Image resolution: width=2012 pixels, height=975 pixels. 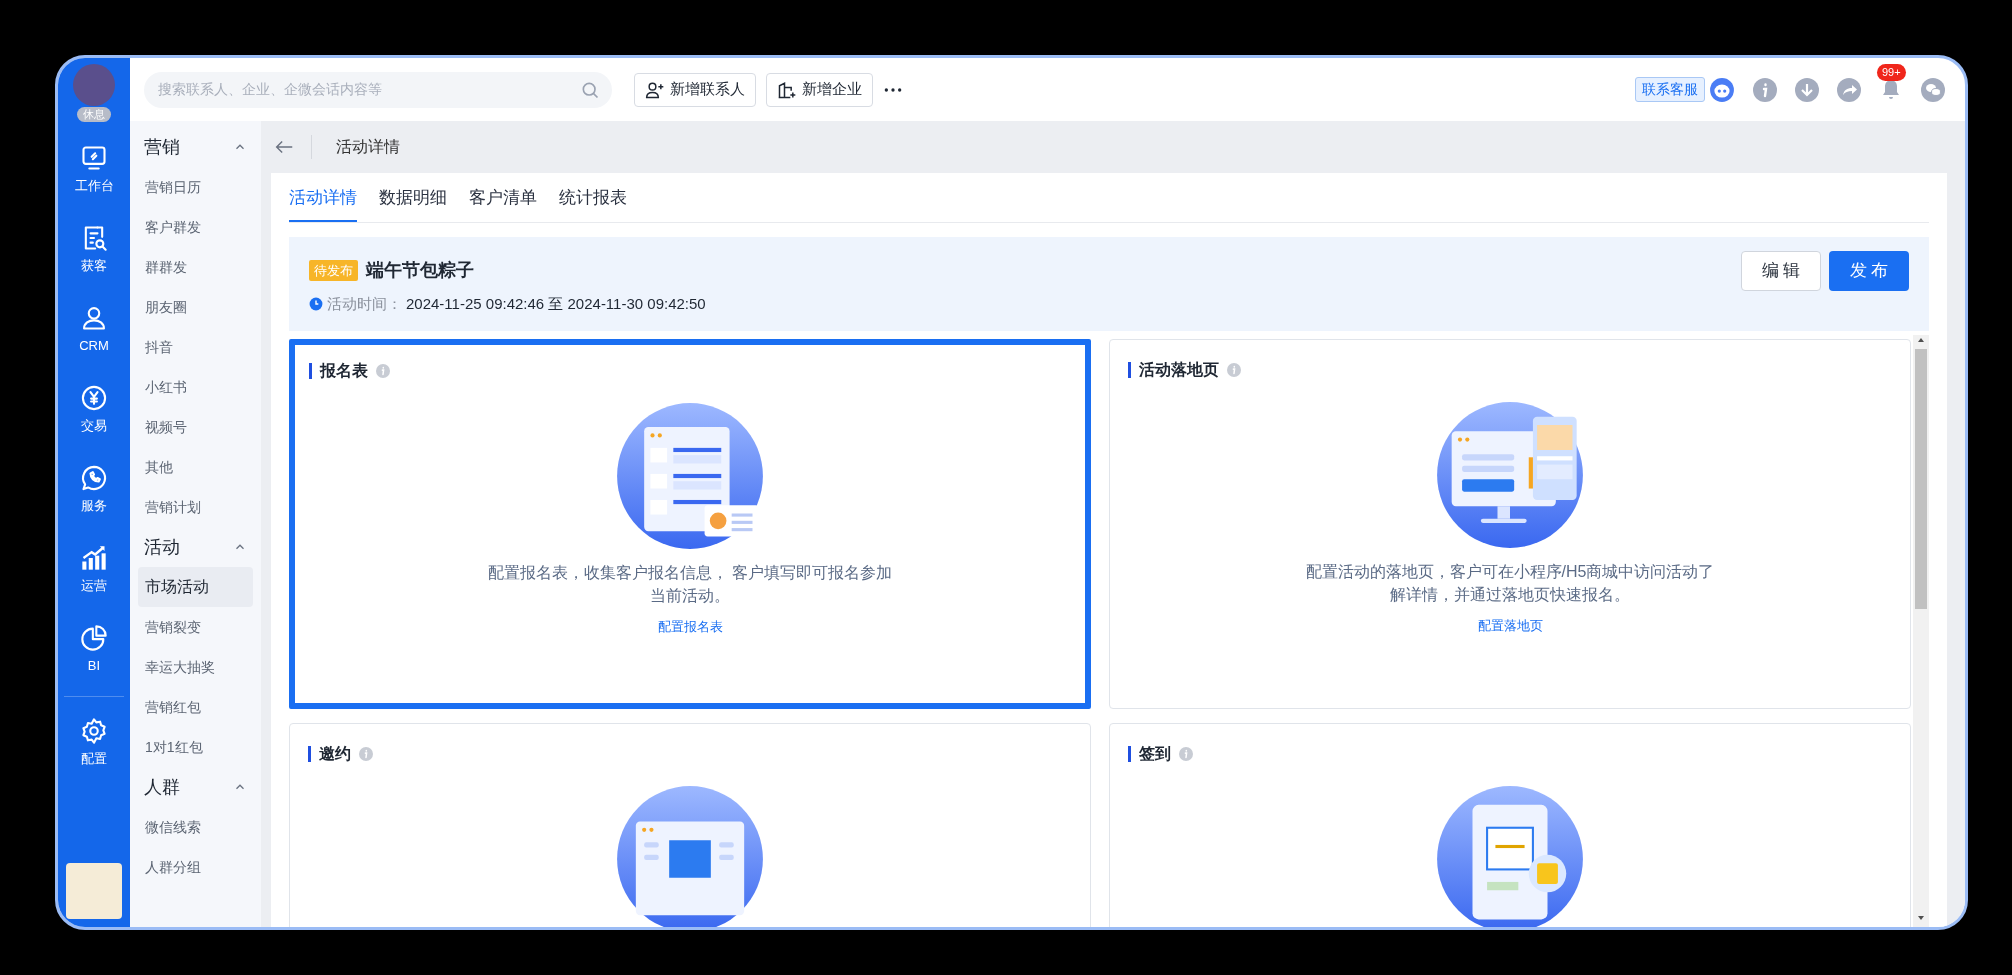 I want to click on header-button: 新增企业, so click(x=819, y=89).